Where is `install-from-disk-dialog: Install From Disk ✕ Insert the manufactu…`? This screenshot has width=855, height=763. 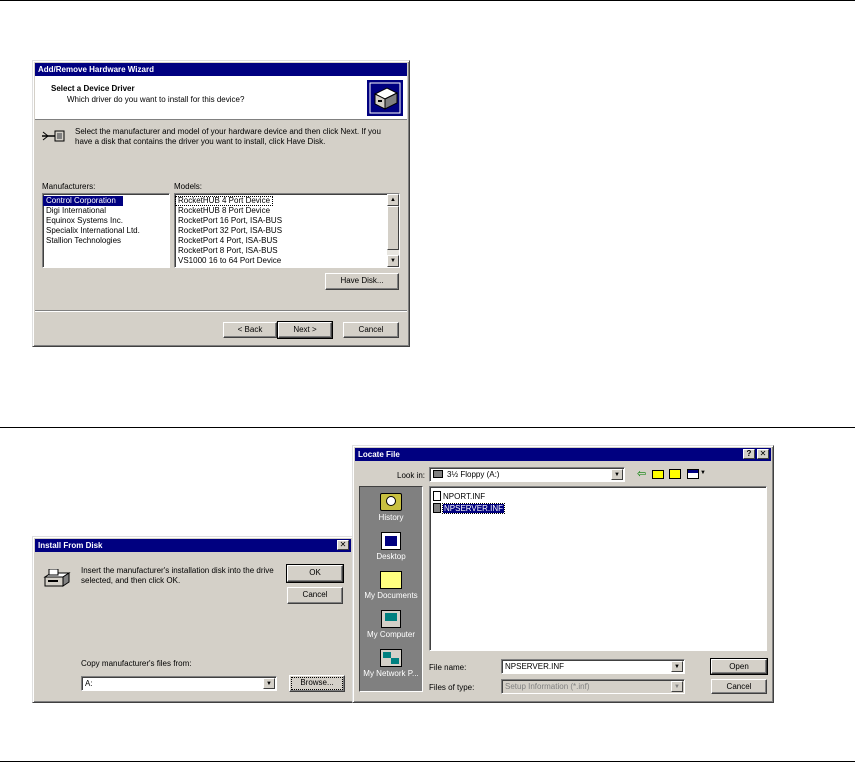 install-from-disk-dialog: Install From Disk ✕ Insert the manufactu… is located at coordinates (193, 619).